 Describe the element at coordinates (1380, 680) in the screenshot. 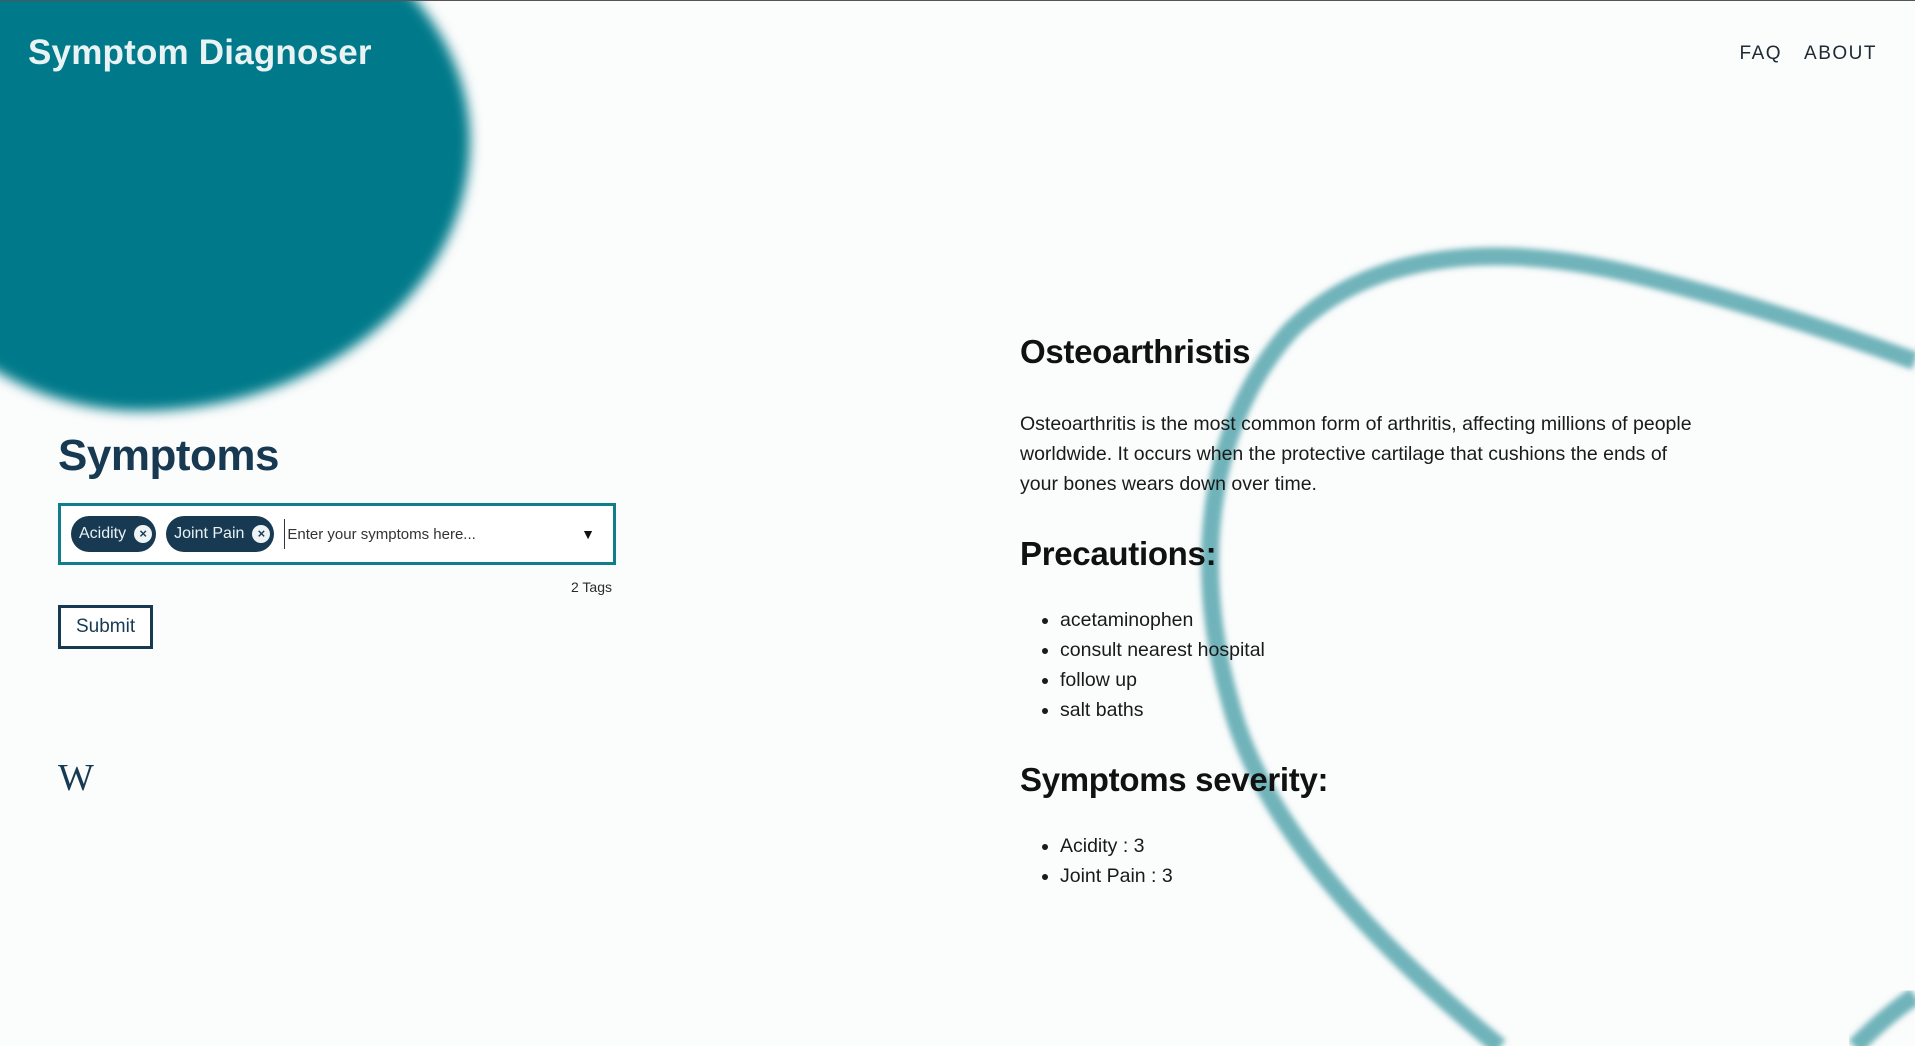

I see `list-item: follow up` at that location.